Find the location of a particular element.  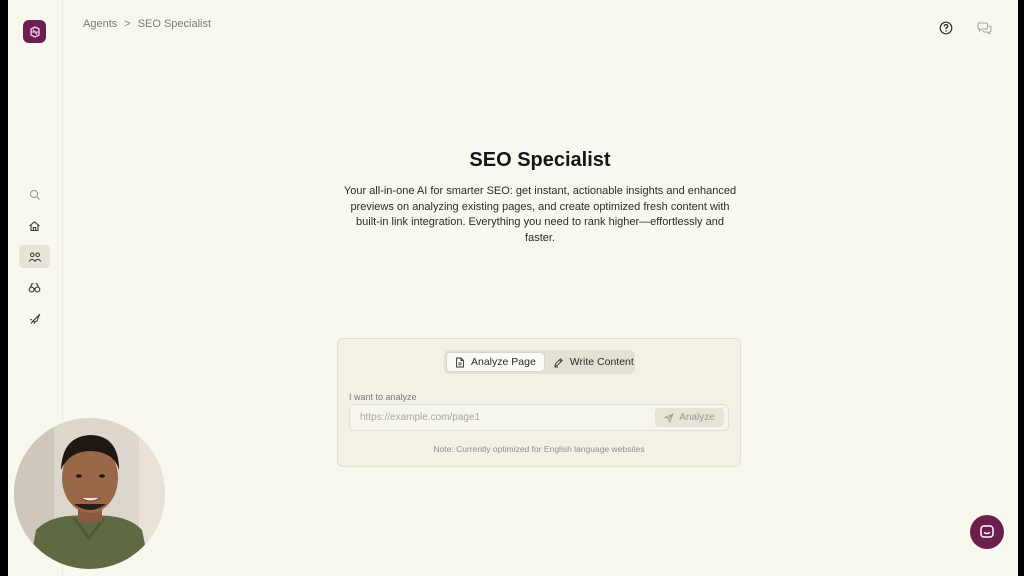

chat-icon is located at coordinates (987, 531).